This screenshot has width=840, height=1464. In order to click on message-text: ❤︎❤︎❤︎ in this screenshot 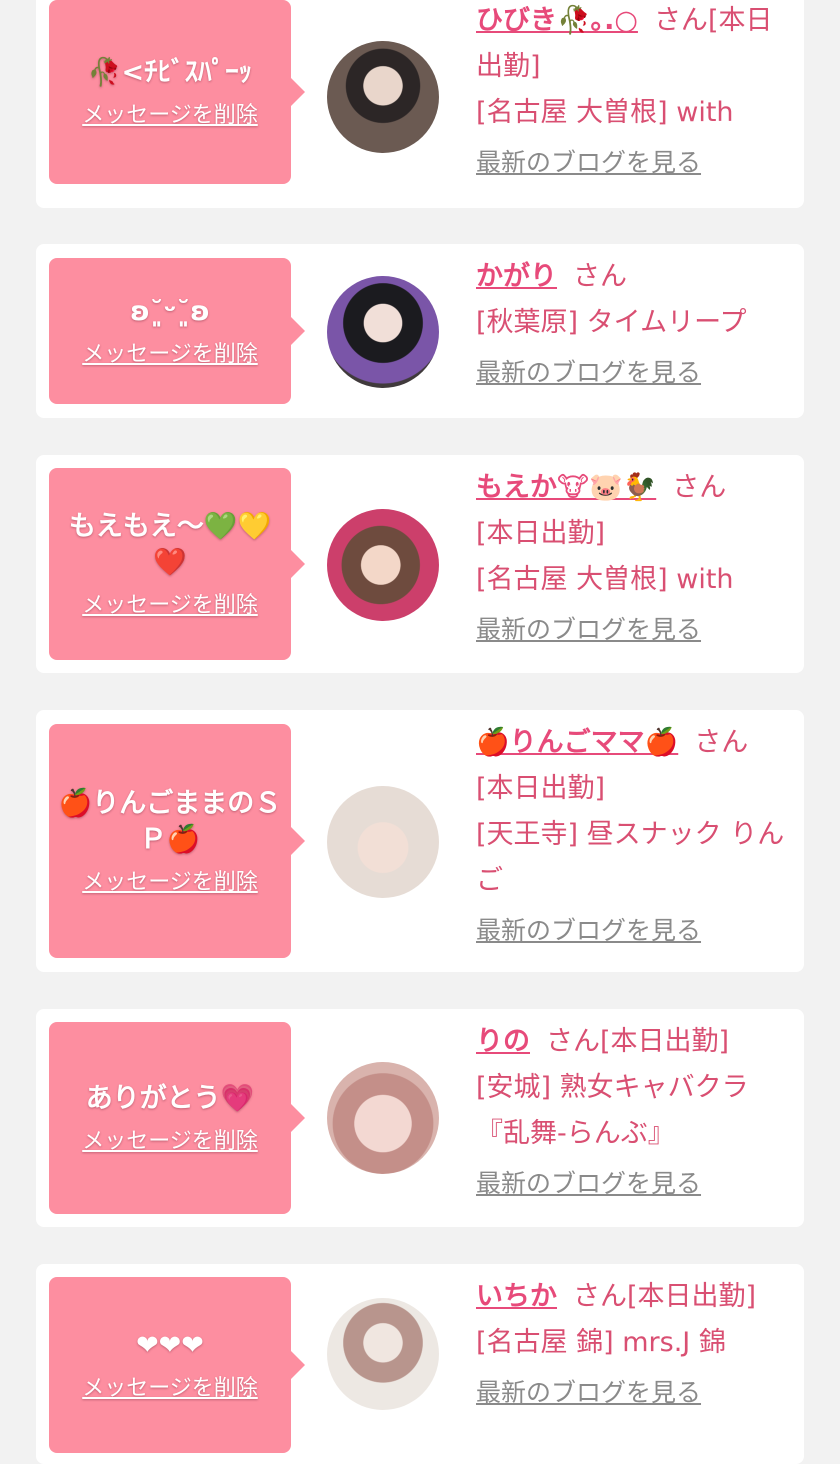, I will do `click(170, 1345)`.